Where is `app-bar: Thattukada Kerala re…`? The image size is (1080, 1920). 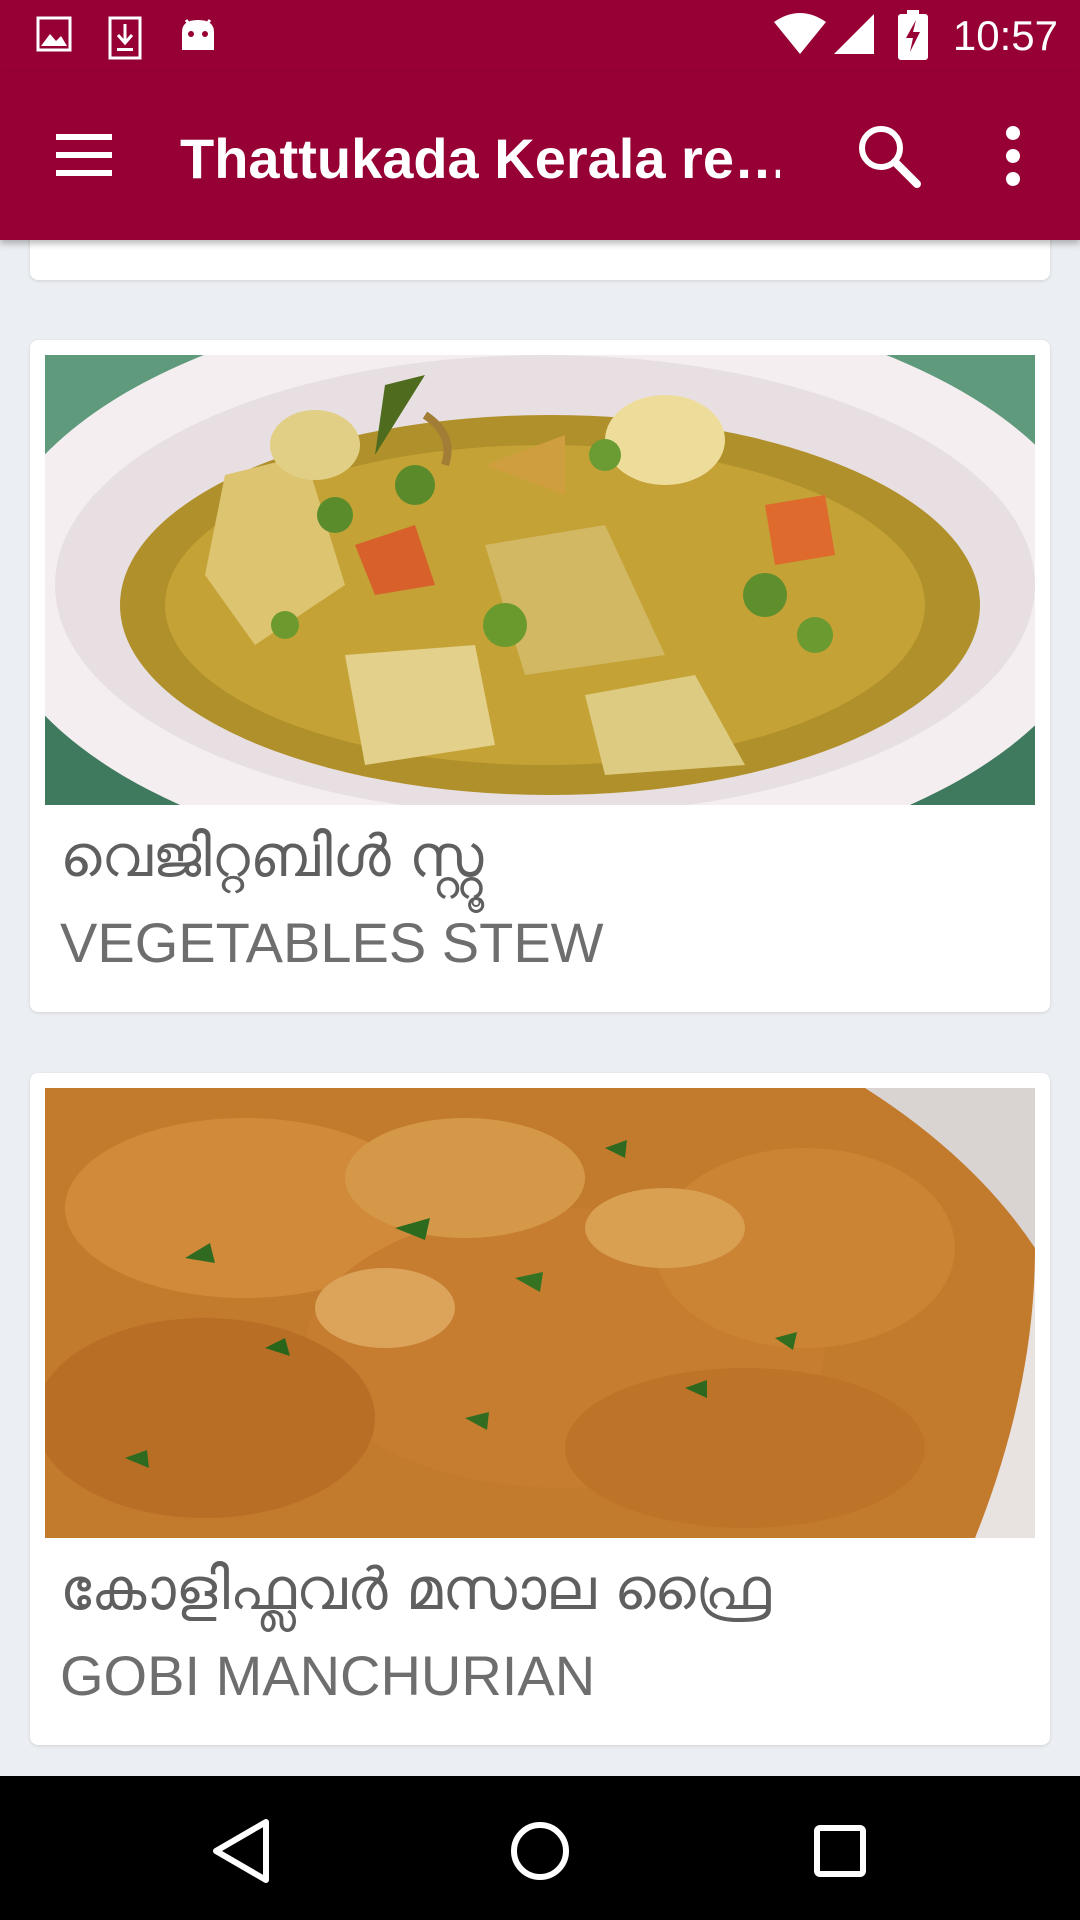 app-bar: Thattukada Kerala re… is located at coordinates (540, 156).